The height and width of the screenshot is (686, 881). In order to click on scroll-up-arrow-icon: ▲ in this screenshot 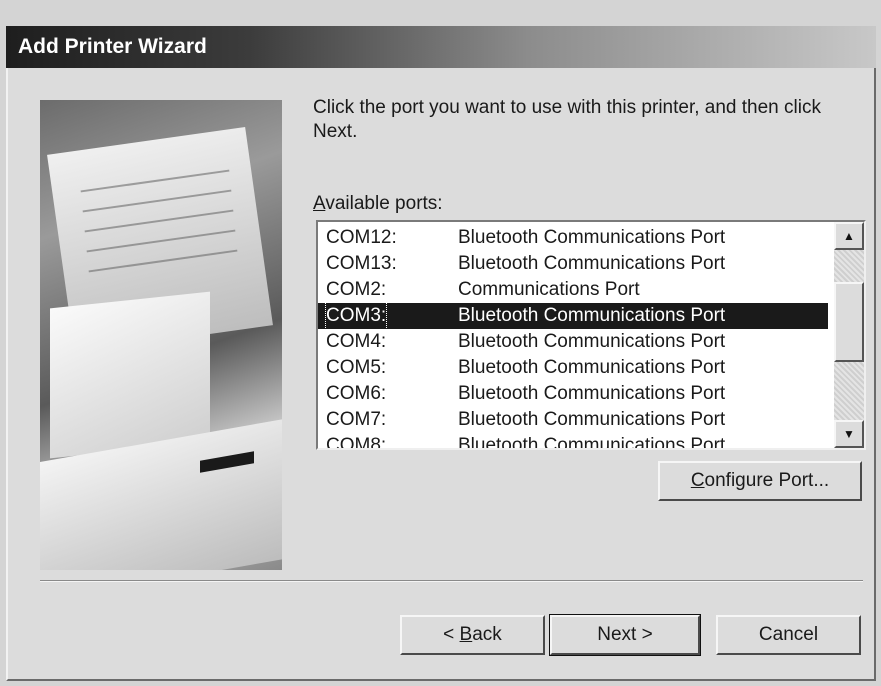, I will do `click(849, 236)`.